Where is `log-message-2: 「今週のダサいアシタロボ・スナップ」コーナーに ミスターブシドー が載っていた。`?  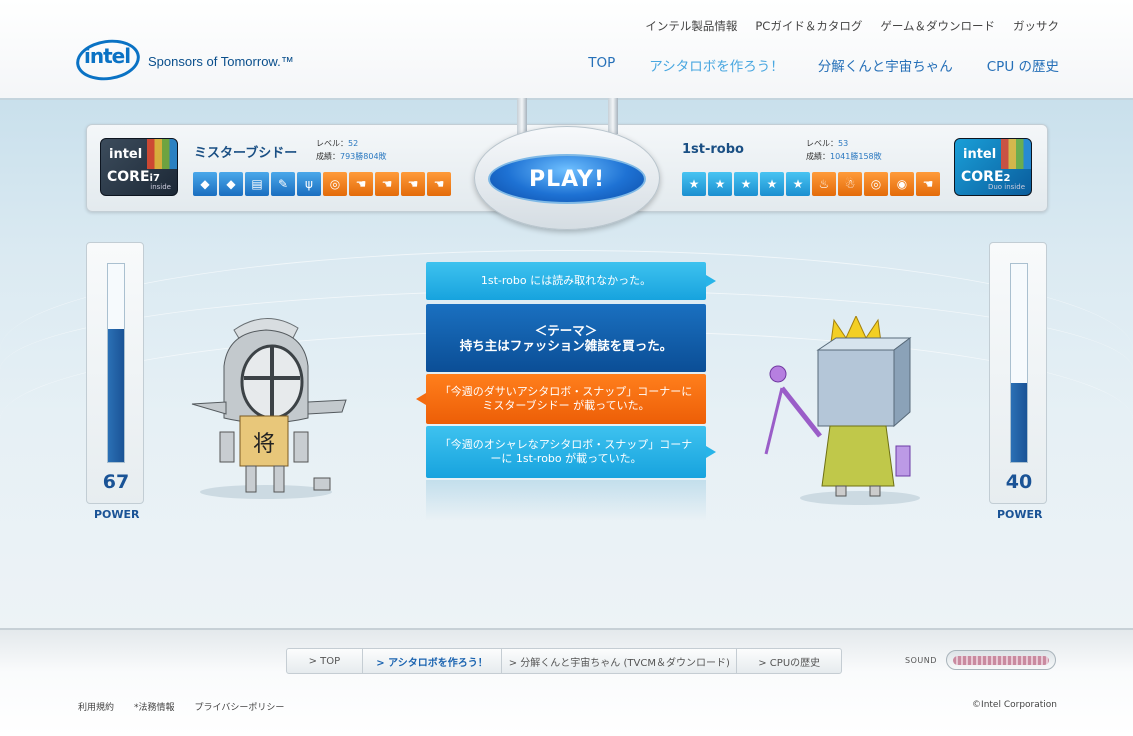 log-message-2: 「今週のダサいアシタロボ・スナップ」コーナーに ミスターブシドー が載っていた。 is located at coordinates (561, 399).